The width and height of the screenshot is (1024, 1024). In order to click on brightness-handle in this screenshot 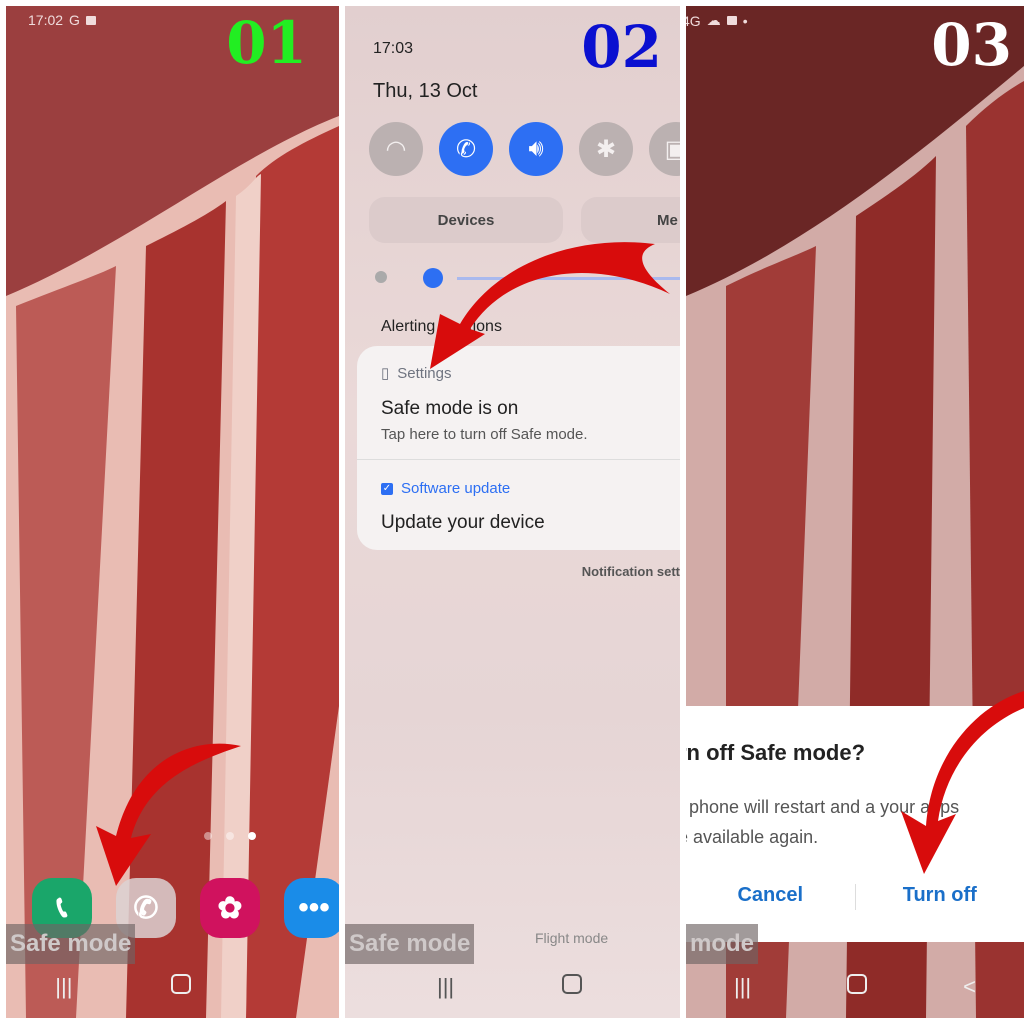, I will do `click(433, 278)`.